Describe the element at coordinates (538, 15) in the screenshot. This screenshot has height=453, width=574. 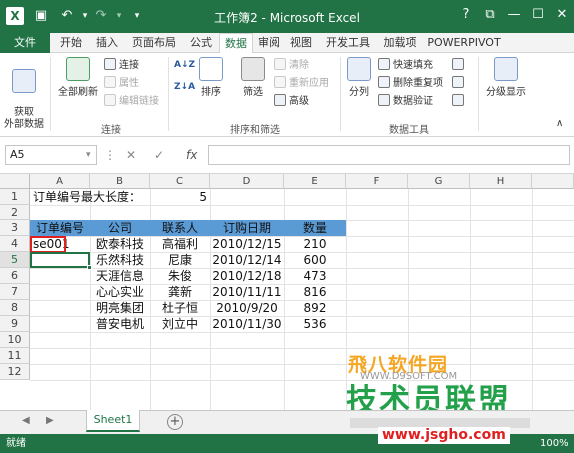
I see `maximize-button: ☐` at that location.